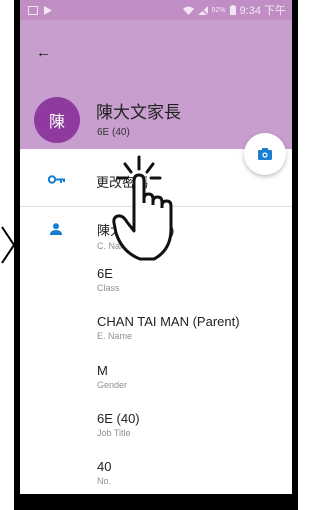  Describe the element at coordinates (113, 132) in the screenshot. I see `profile-subtitle: 6E (40)` at that location.